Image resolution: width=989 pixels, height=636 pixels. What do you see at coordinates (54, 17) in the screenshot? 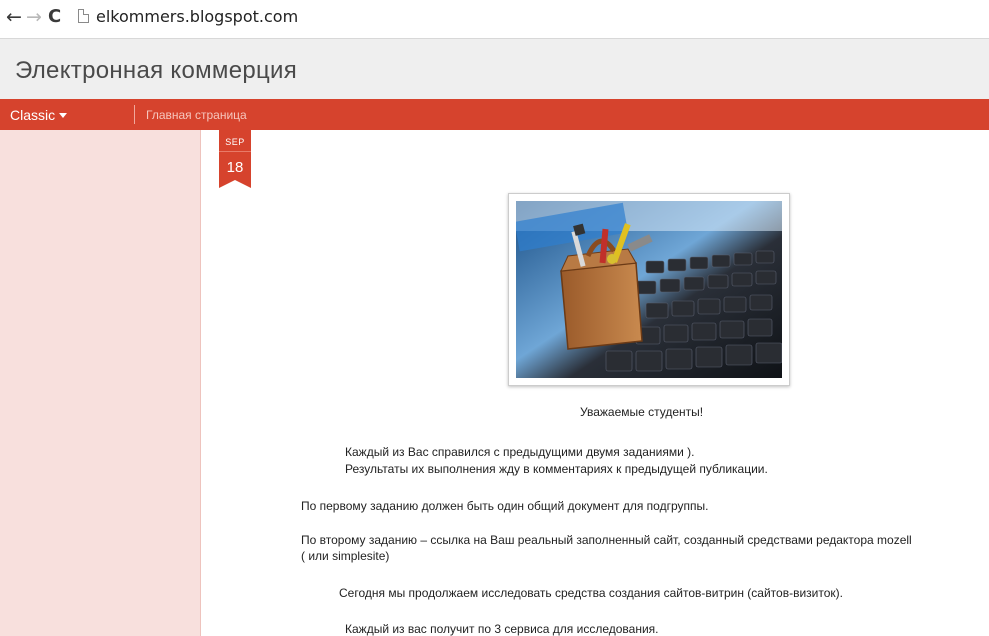
I see `reload-icon: C` at bounding box center [54, 17].